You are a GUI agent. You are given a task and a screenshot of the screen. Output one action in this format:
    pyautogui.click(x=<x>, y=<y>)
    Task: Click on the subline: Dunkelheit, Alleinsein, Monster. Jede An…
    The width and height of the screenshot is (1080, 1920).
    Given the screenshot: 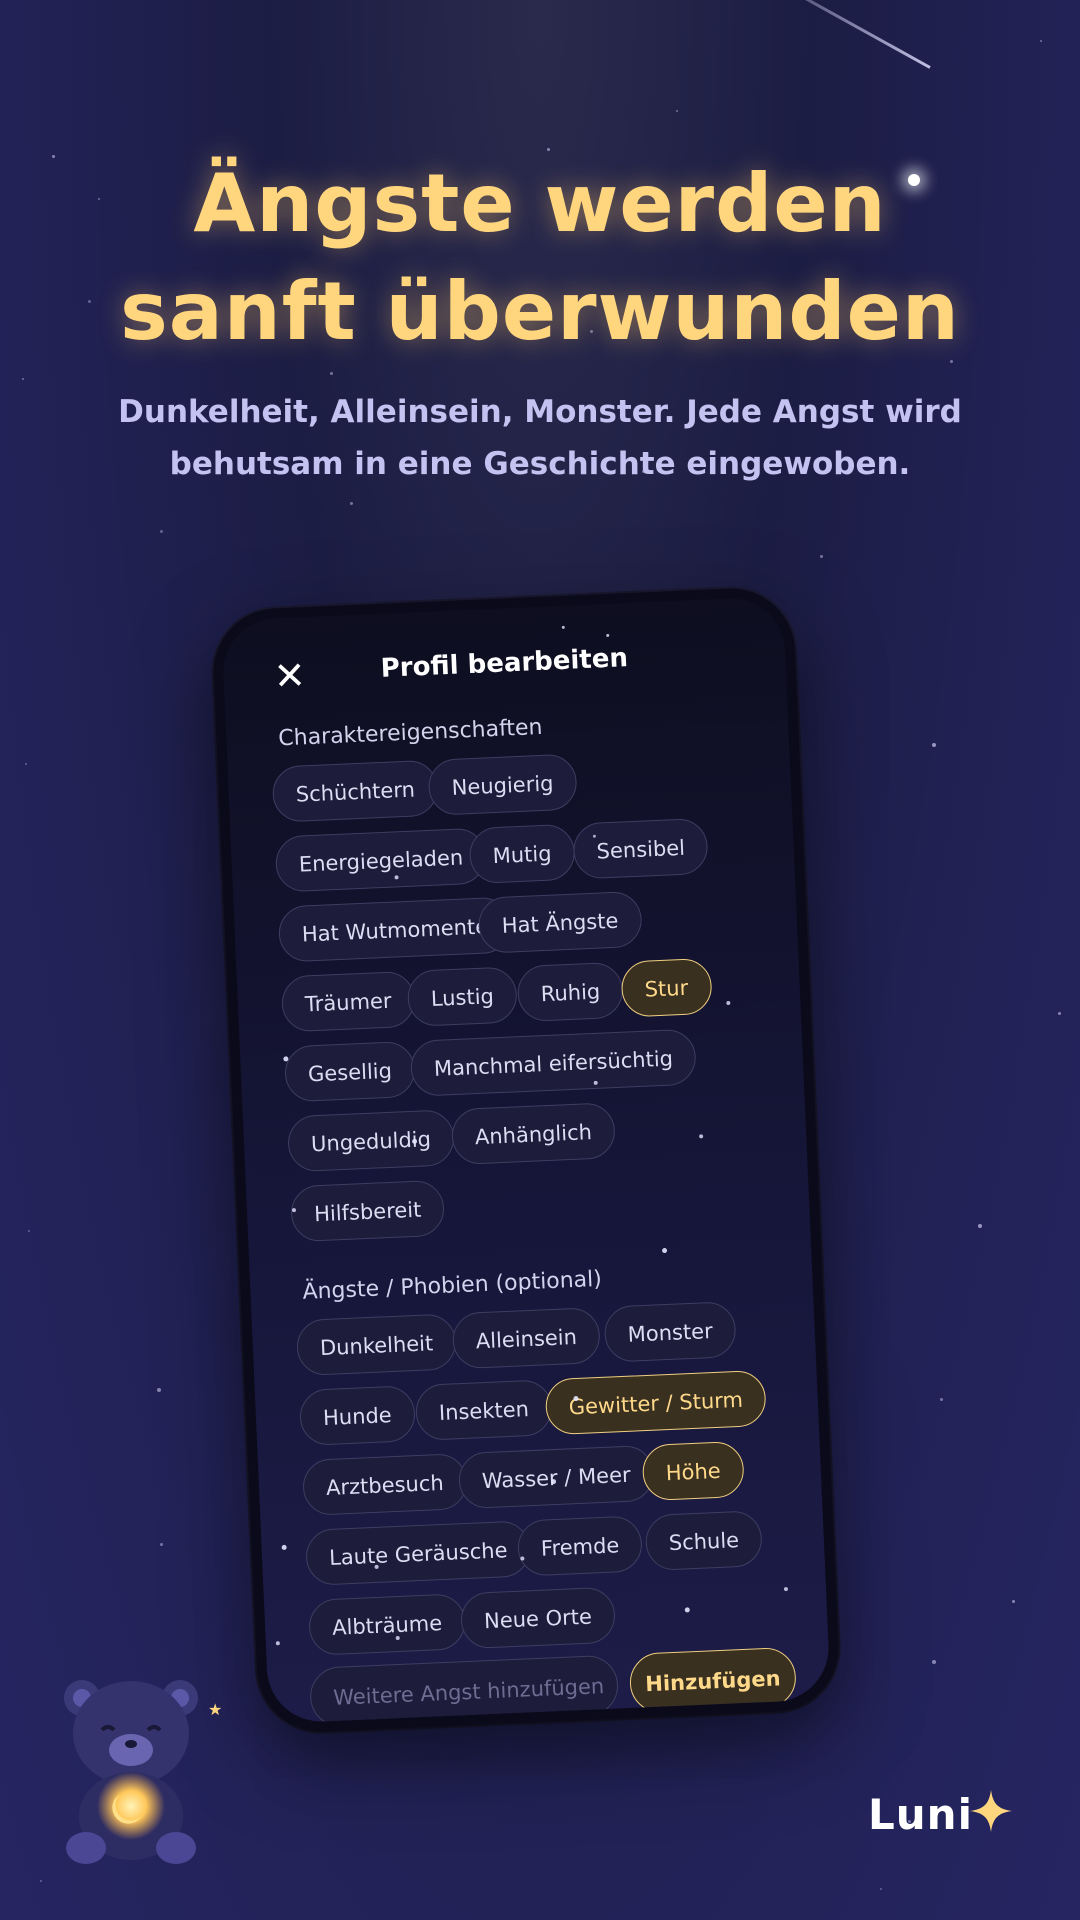 What is the action you would take?
    pyautogui.click(x=540, y=438)
    